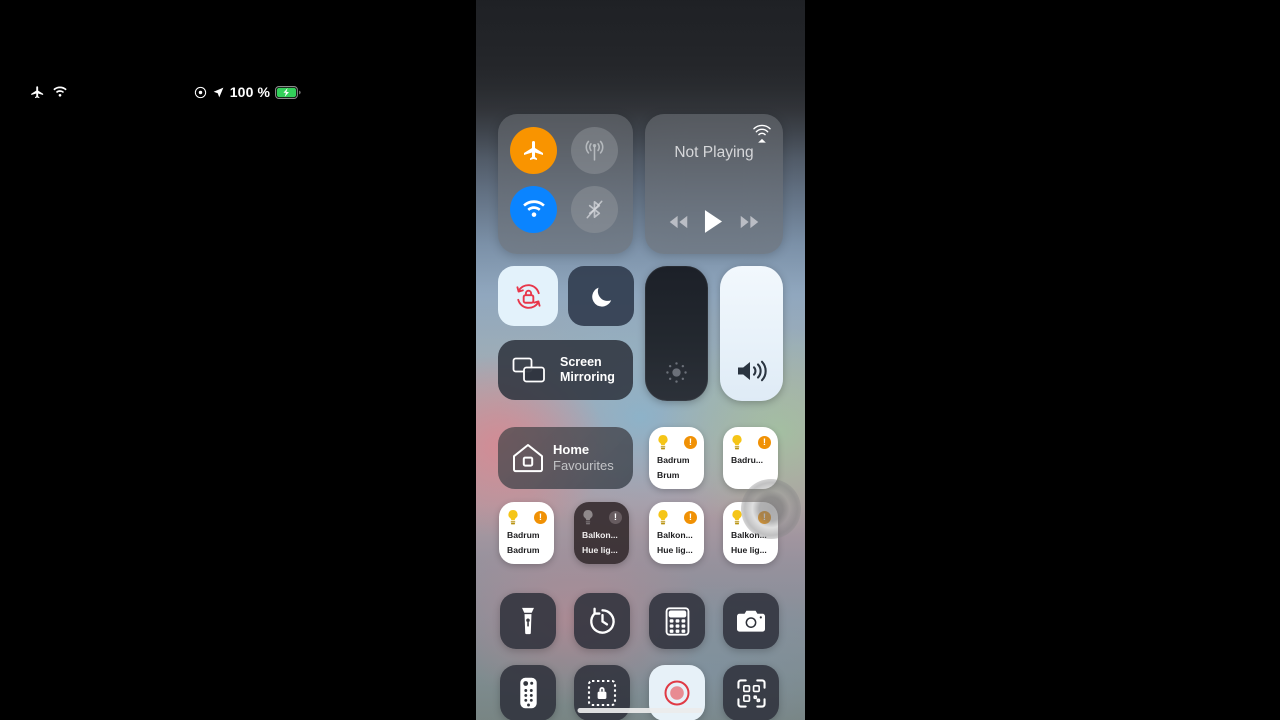 This screenshot has height=720, width=1280. I want to click on flashlight-button, so click(528, 621).